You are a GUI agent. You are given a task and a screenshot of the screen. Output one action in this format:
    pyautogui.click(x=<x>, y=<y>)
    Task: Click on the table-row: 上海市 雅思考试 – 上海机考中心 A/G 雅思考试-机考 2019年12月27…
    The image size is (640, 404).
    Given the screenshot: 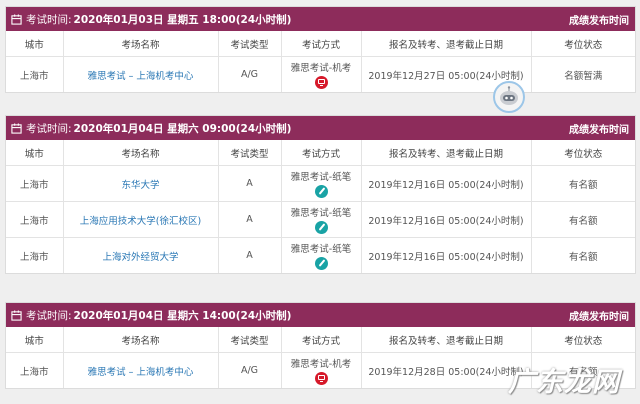 What is the action you would take?
    pyautogui.click(x=320, y=74)
    